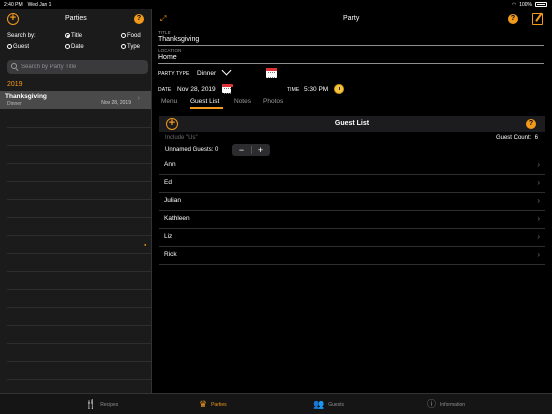  What do you see at coordinates (145, 244) in the screenshot?
I see `scroll-indicator: ●` at bounding box center [145, 244].